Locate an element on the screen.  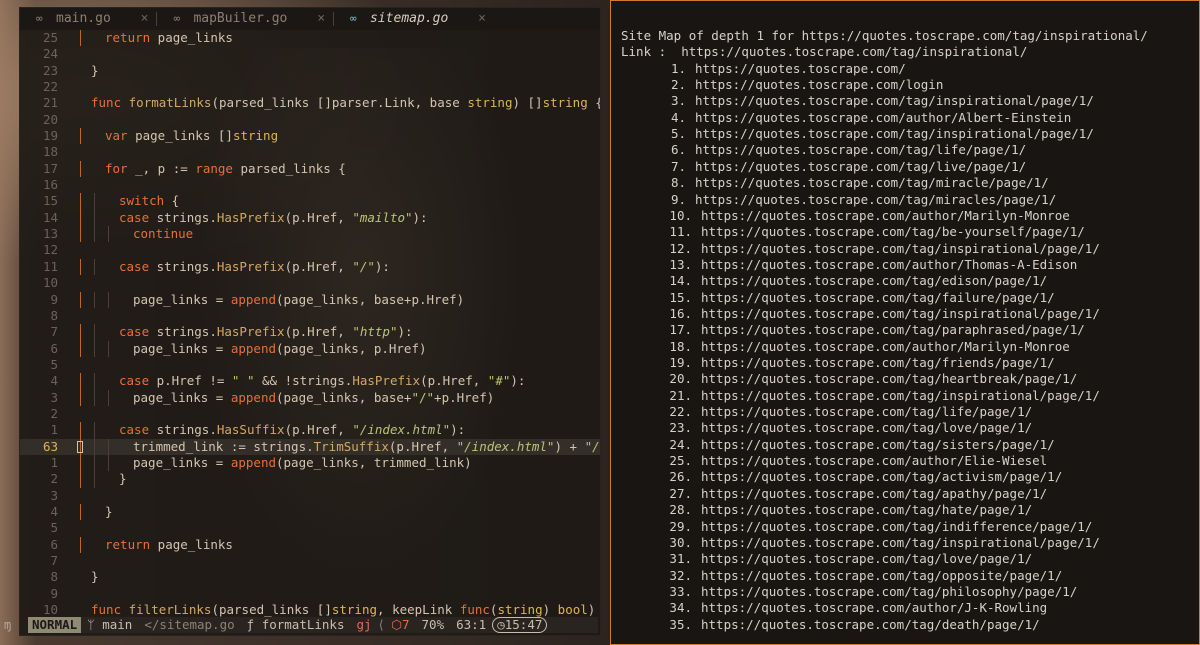
code-line: 25 return page_links is located at coordinates (310, 38).